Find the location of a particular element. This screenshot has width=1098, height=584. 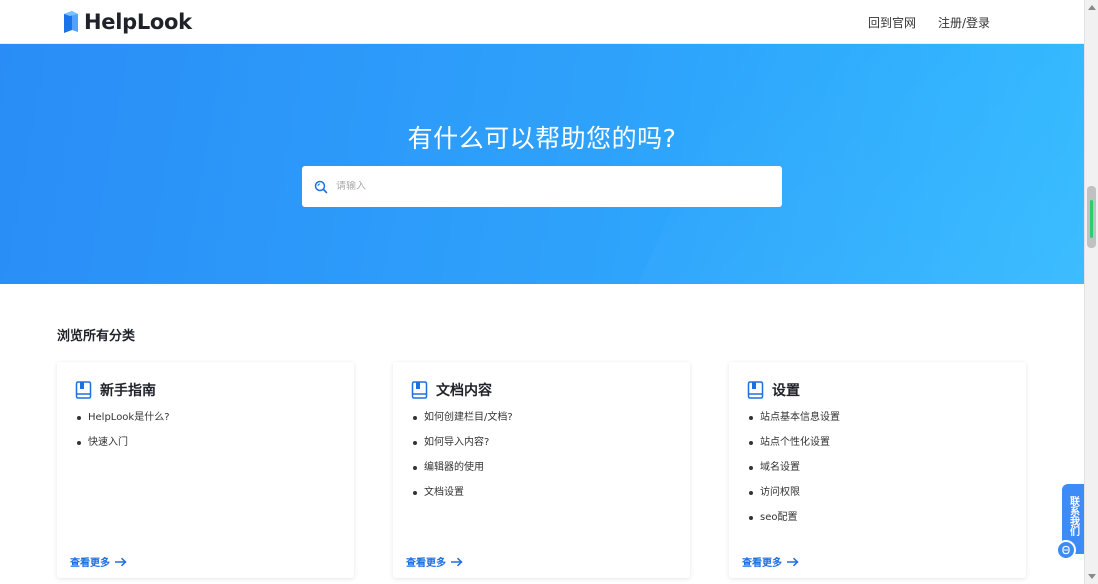

page-scrollbar is located at coordinates (1091, 292).